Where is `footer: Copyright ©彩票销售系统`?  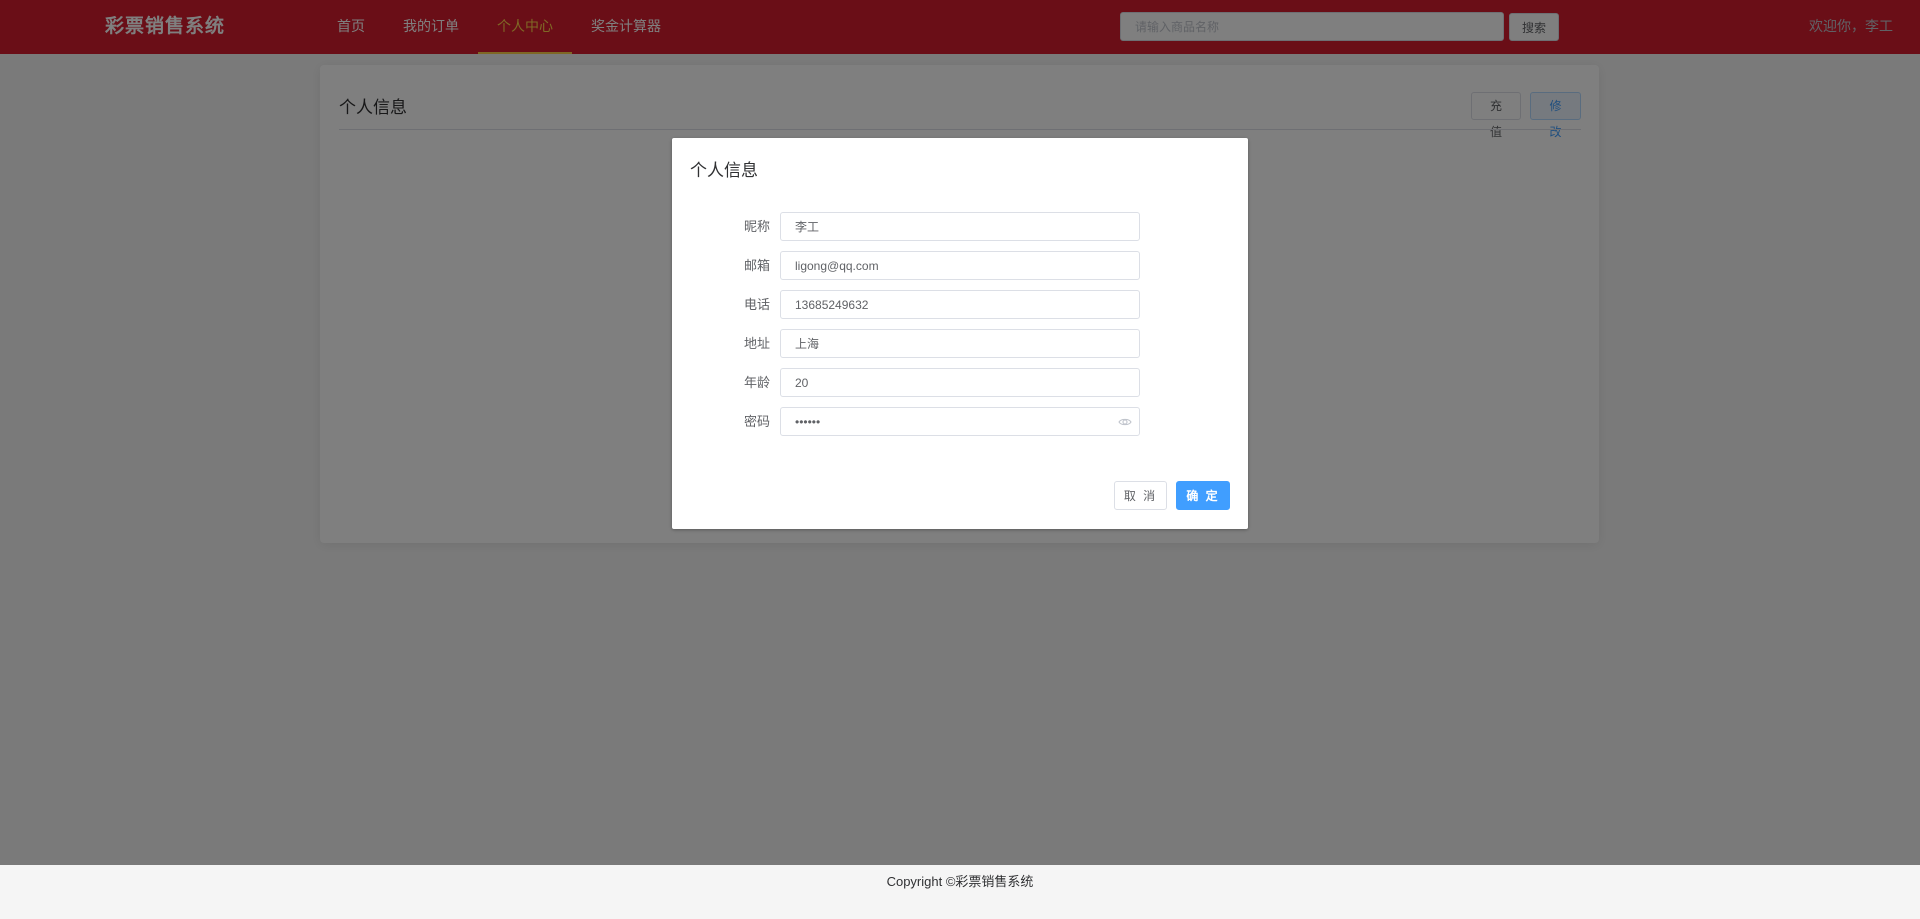 footer: Copyright ©彩票销售系统 is located at coordinates (960, 892).